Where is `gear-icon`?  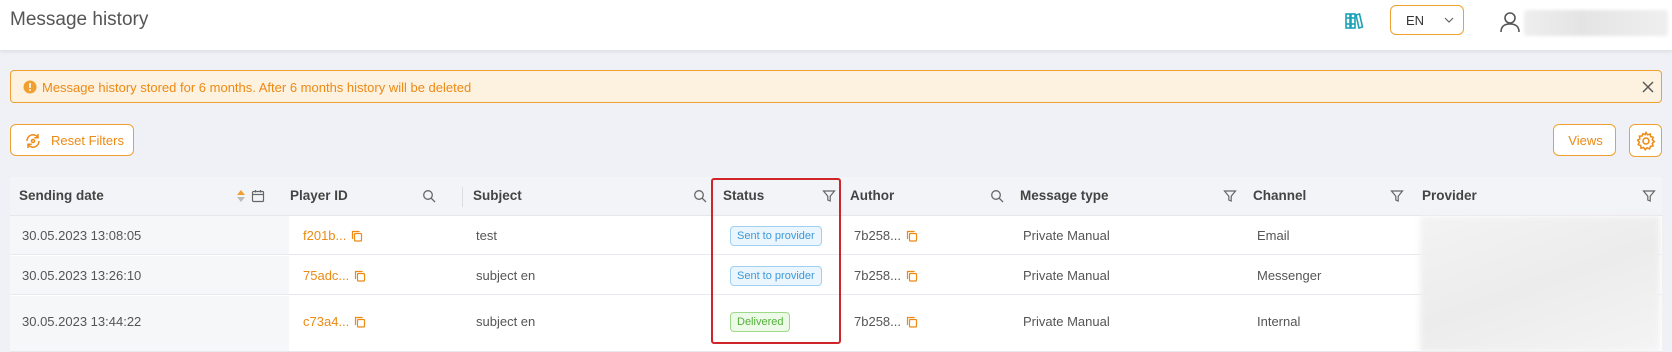 gear-icon is located at coordinates (1646, 141).